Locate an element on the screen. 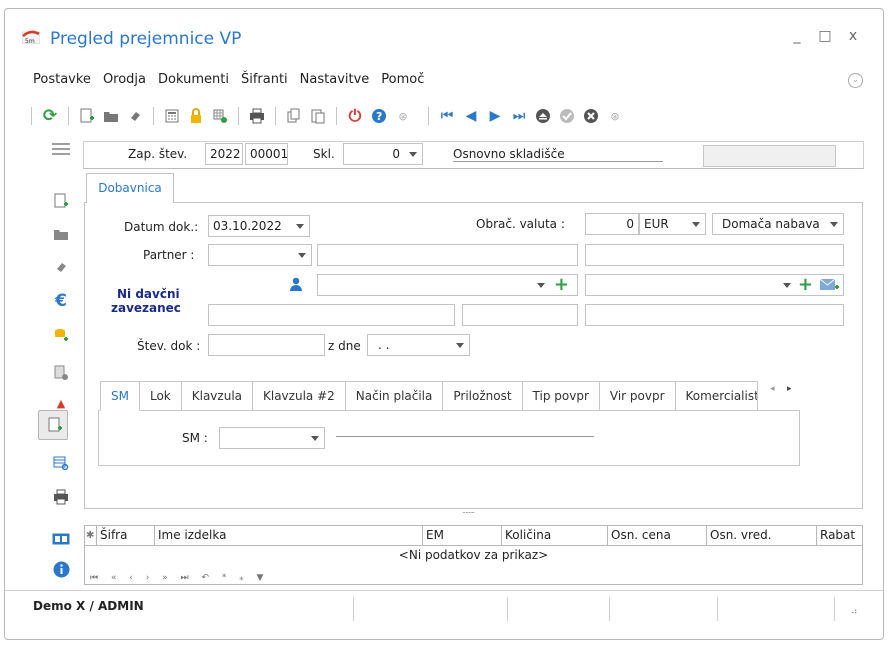 This screenshot has height=645, width=890. refresh-icon: ⟳ is located at coordinates (50, 116).